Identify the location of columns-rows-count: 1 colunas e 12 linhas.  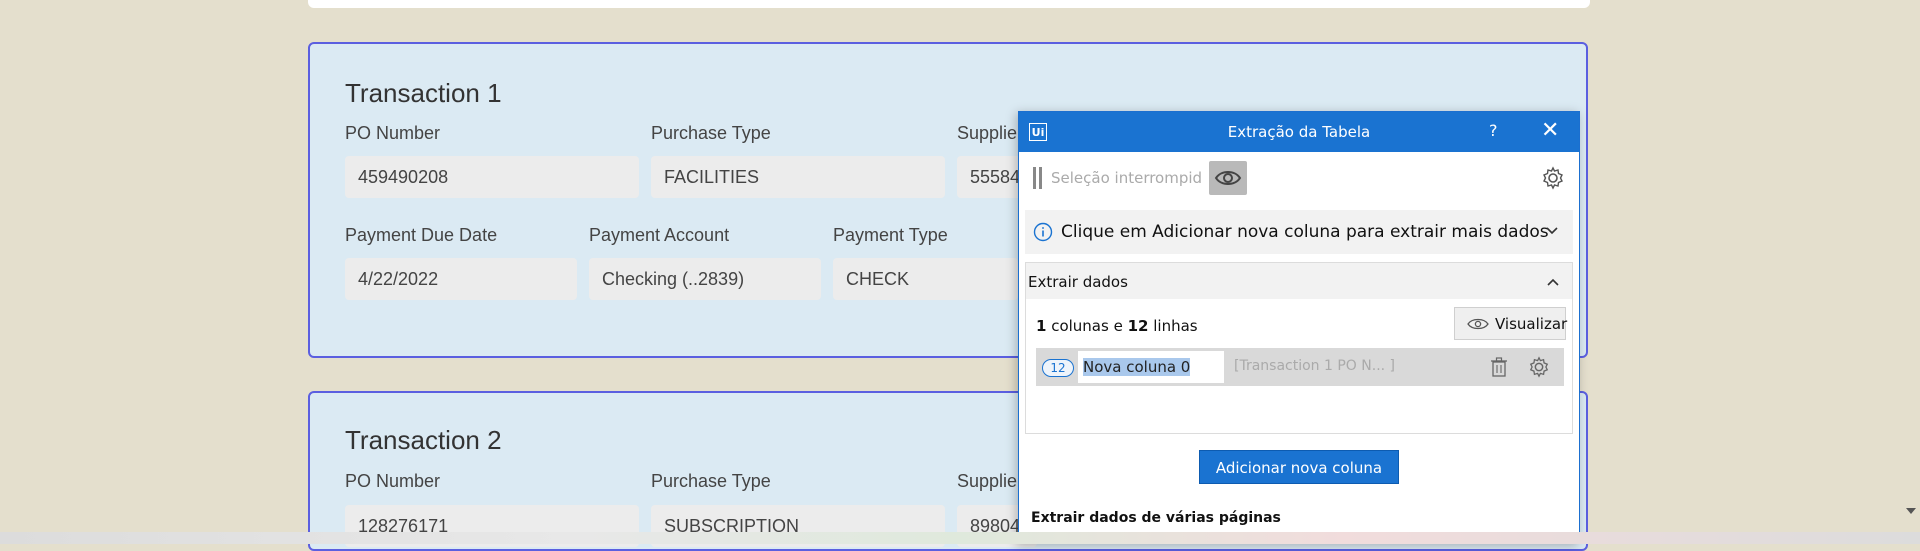
(1117, 326).